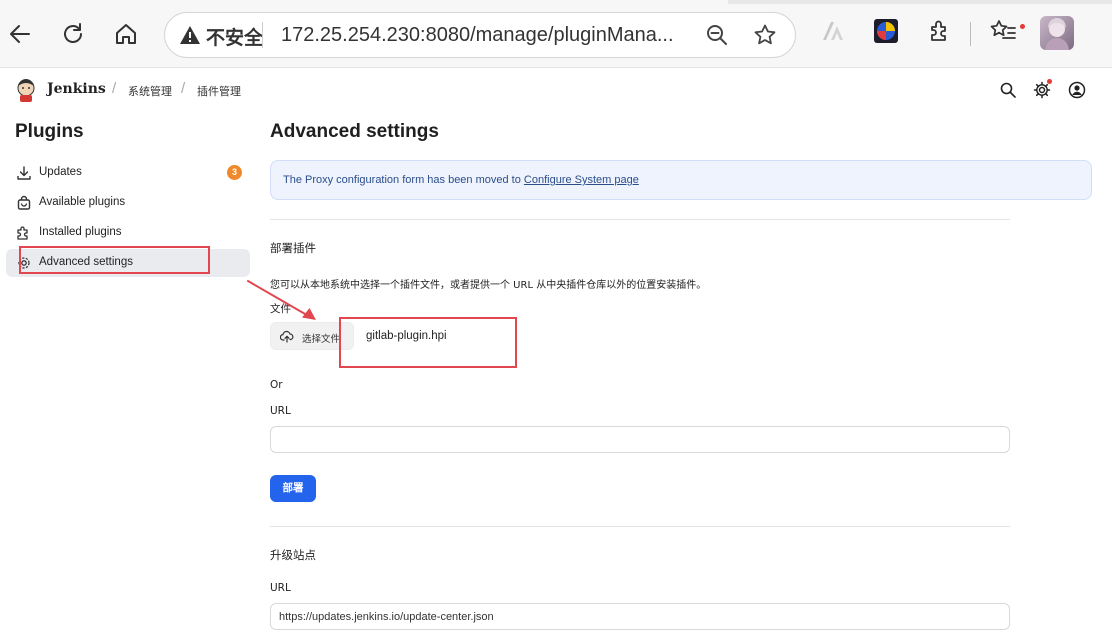  I want to click on user-account-icon, so click(1077, 90).